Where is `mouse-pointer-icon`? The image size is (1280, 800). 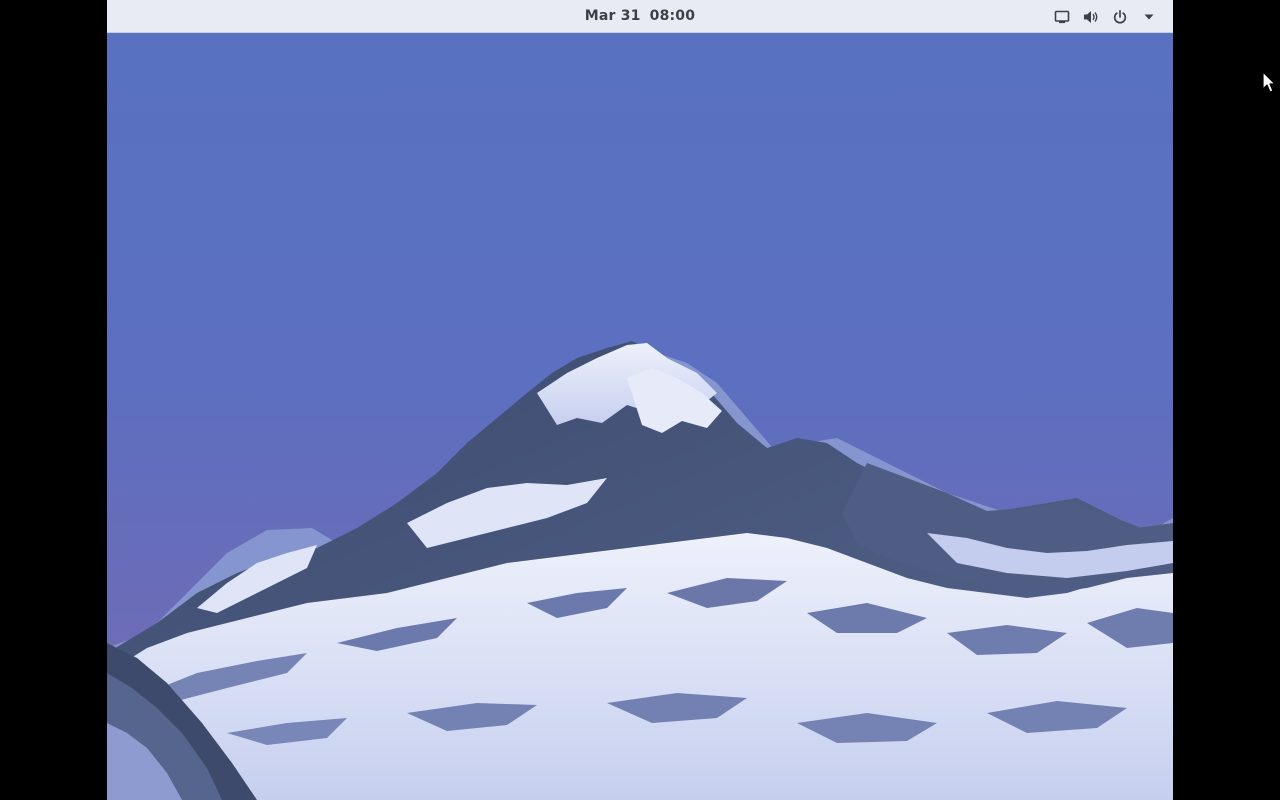 mouse-pointer-icon is located at coordinates (1269, 82).